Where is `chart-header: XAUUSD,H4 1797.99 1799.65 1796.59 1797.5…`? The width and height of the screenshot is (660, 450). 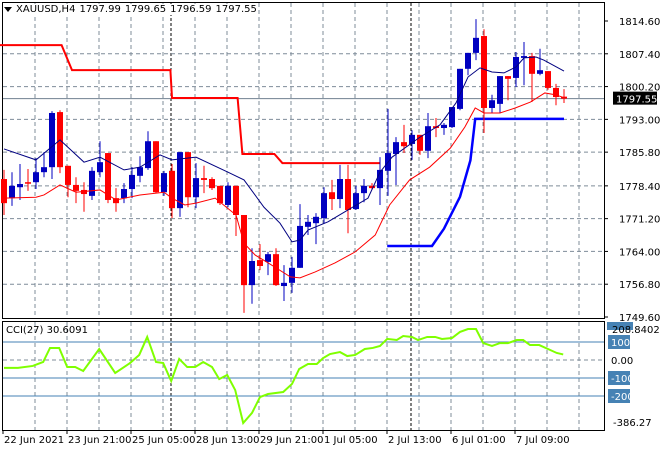 chart-header: XAUUSD,H4 1797.99 1799.65 1796.59 1797.5… is located at coordinates (130, 9).